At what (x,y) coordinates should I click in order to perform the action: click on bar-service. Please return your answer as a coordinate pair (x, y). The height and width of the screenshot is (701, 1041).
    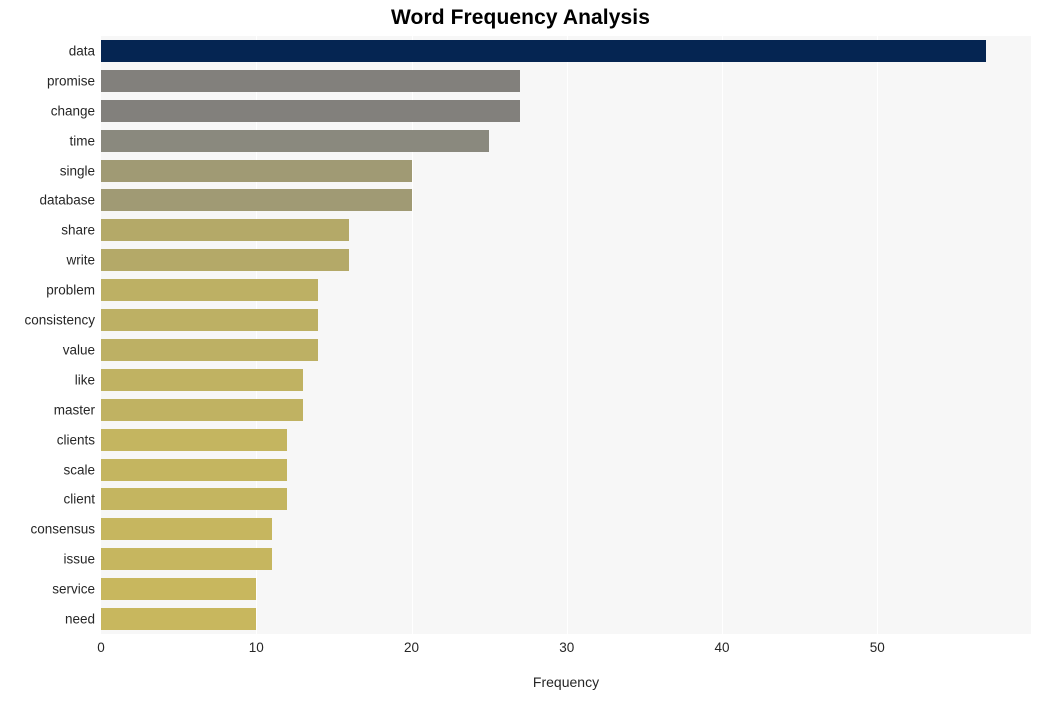
    Looking at the image, I should click on (179, 589).